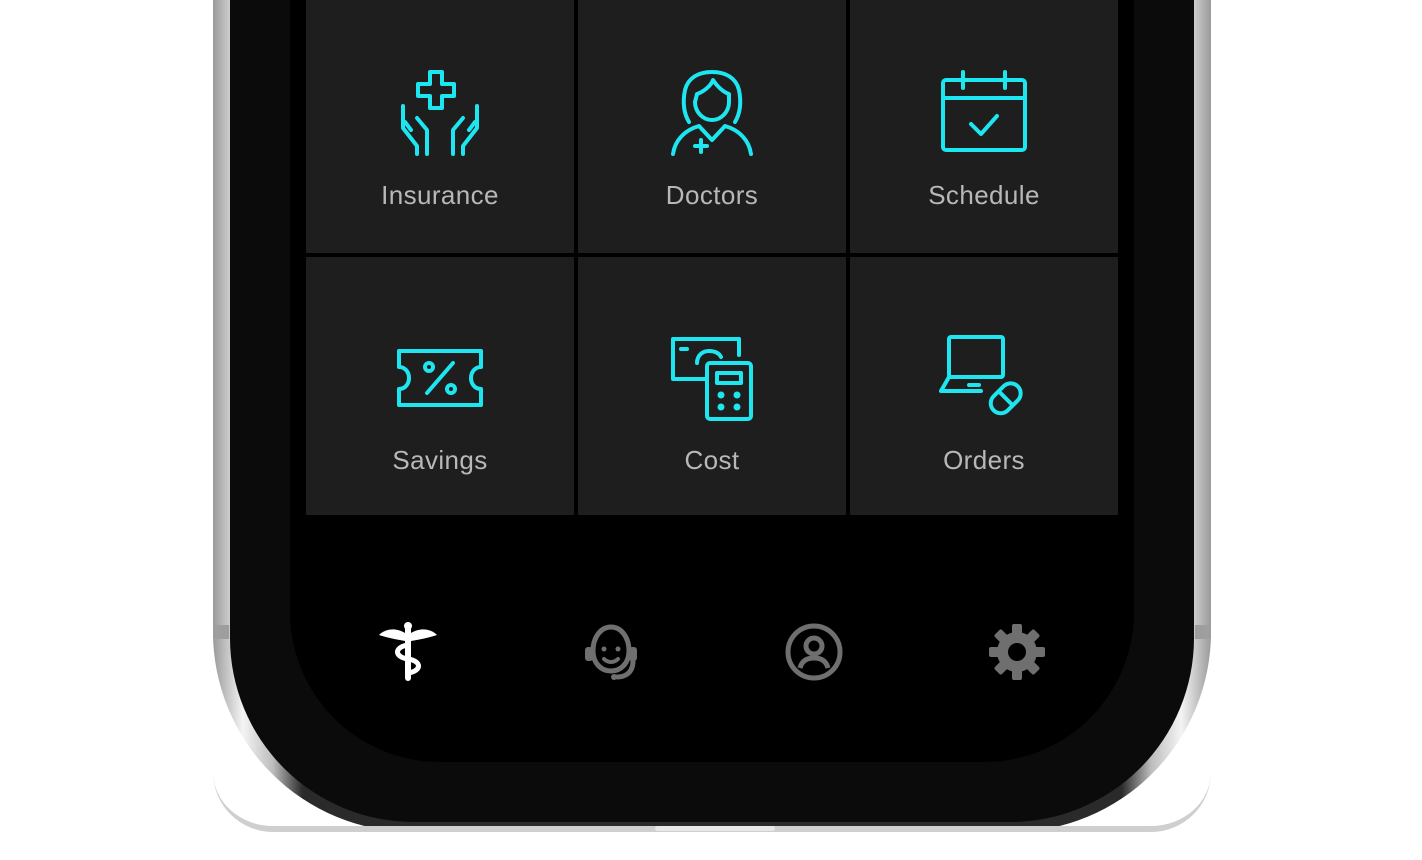 The width and height of the screenshot is (1422, 860). I want to click on profile-icon, so click(814, 652).